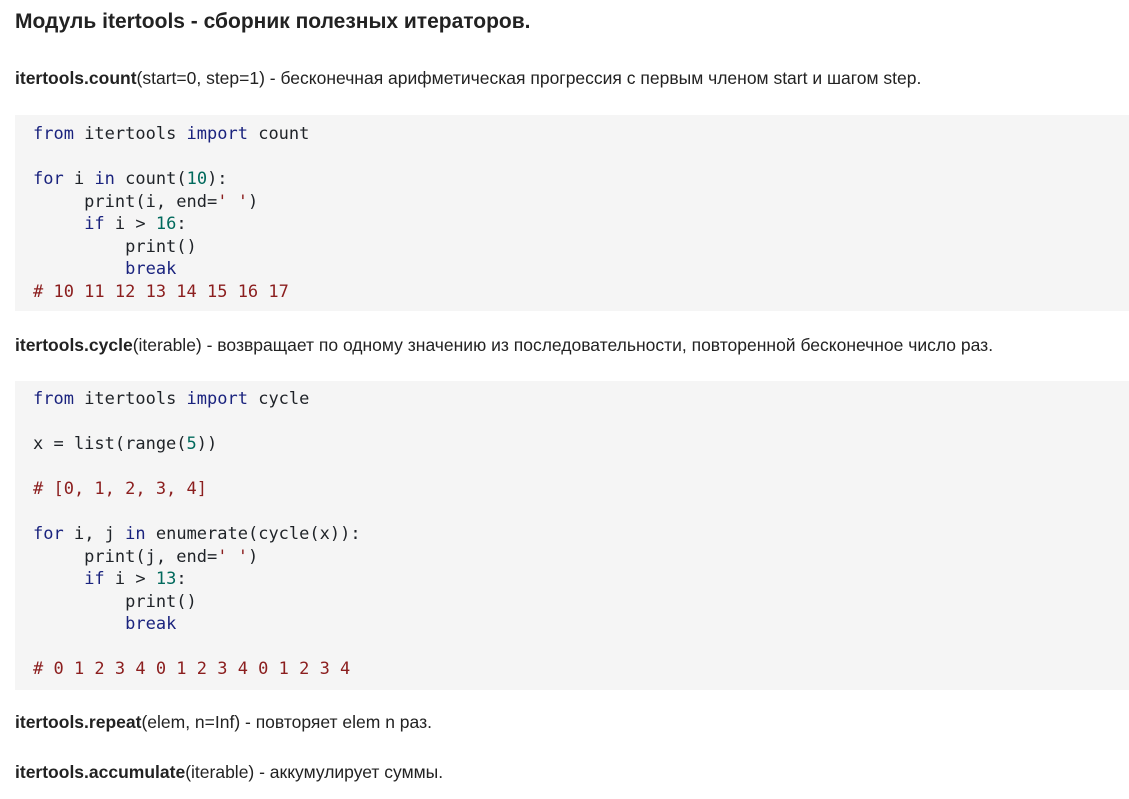 This screenshot has height=799, width=1129. I want to click on code-line: print(j, end=' '), so click(146, 556).